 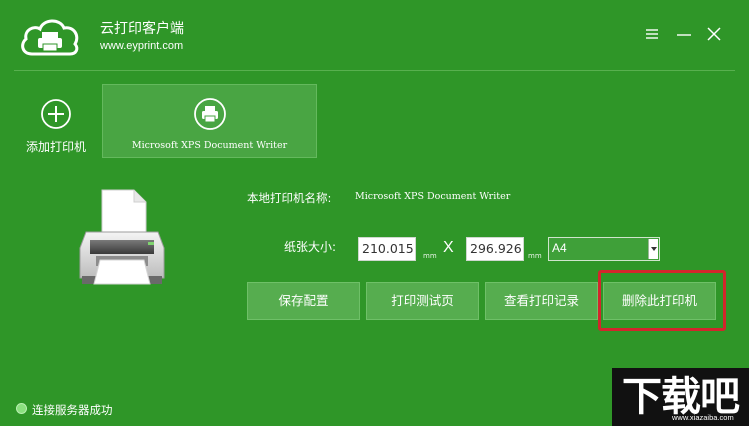 I want to click on watermark-url: www.xiazaiba.com, so click(x=703, y=417).